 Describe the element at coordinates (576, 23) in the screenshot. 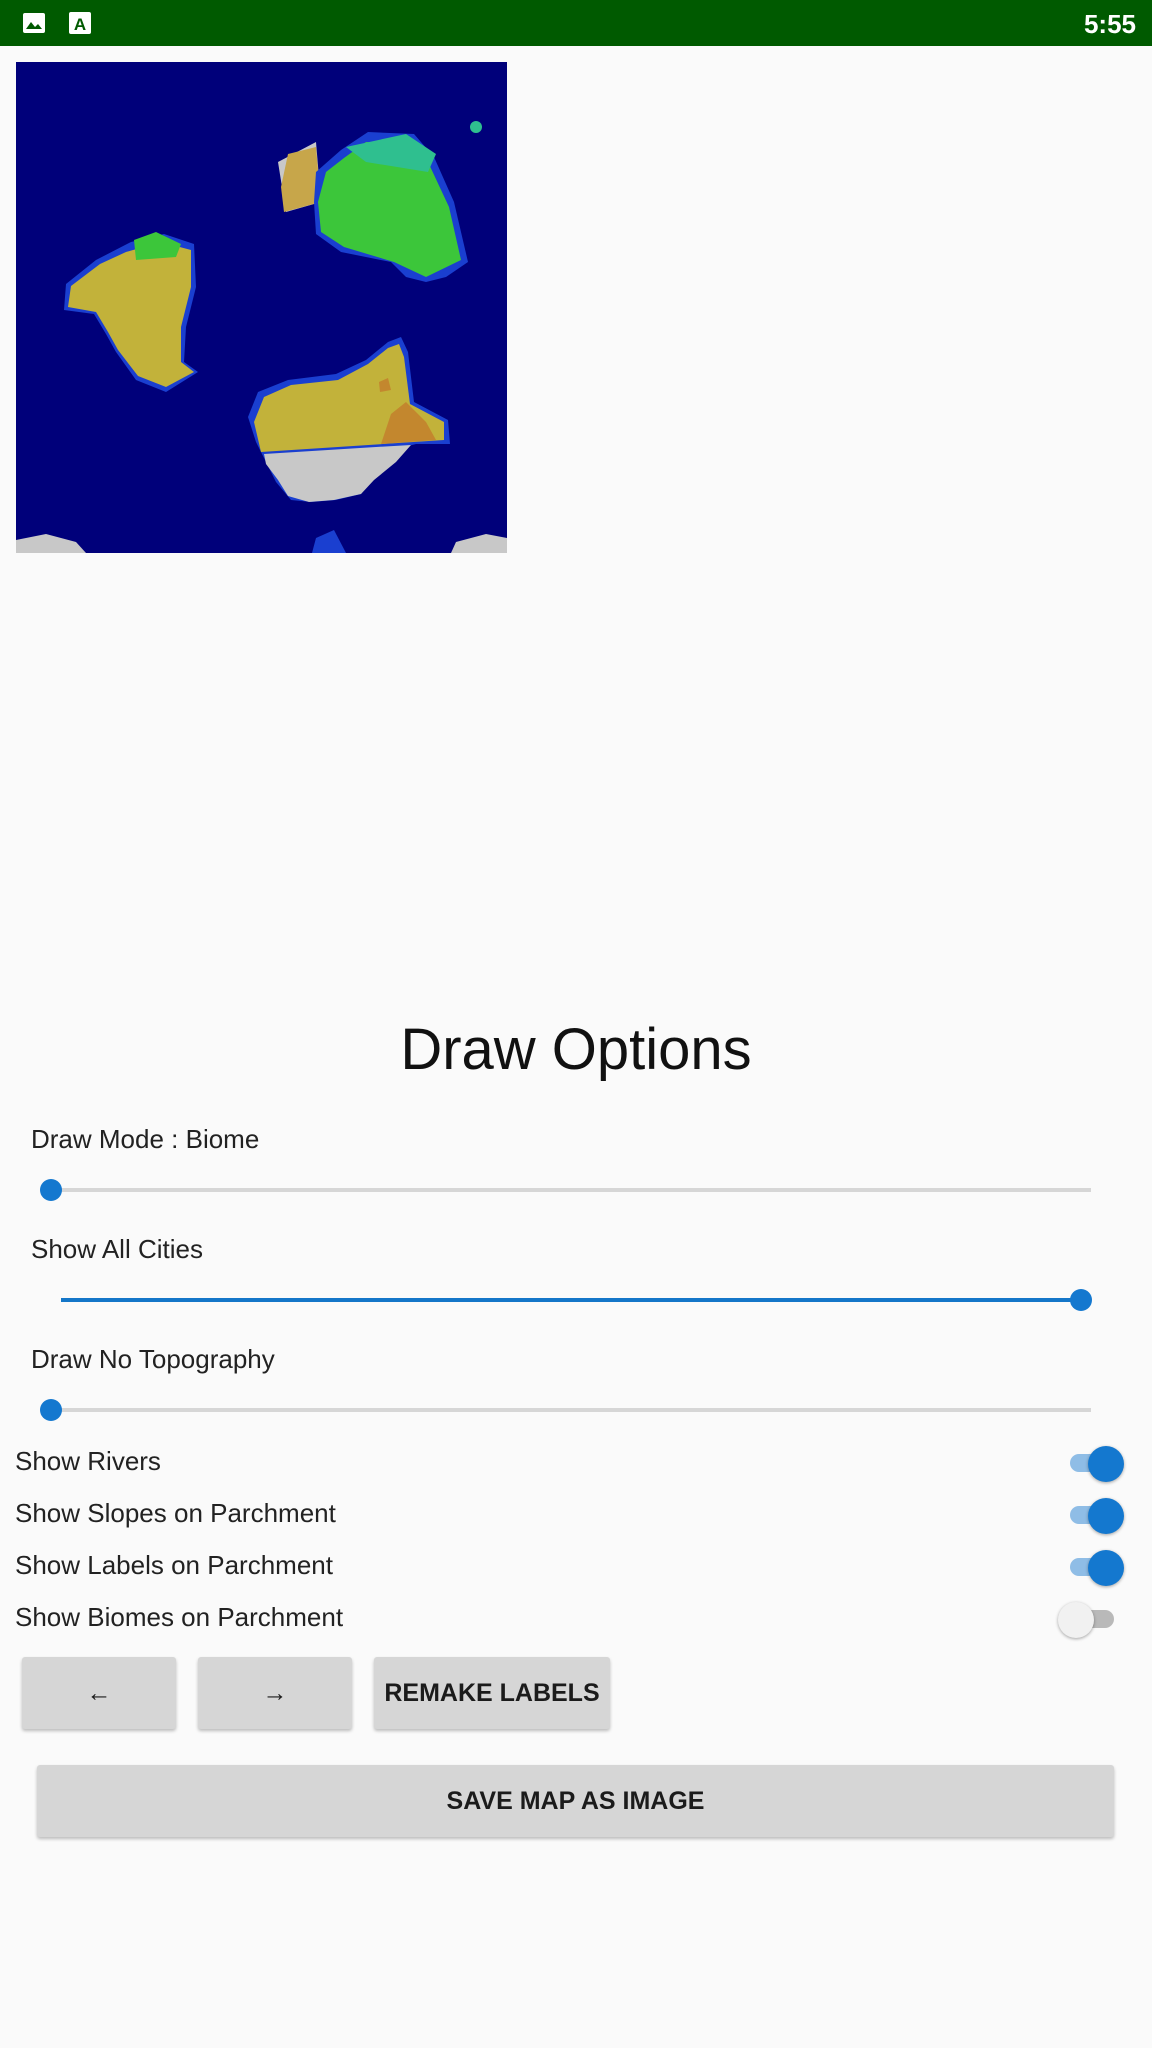

I see `status-bar: A 5:55` at that location.